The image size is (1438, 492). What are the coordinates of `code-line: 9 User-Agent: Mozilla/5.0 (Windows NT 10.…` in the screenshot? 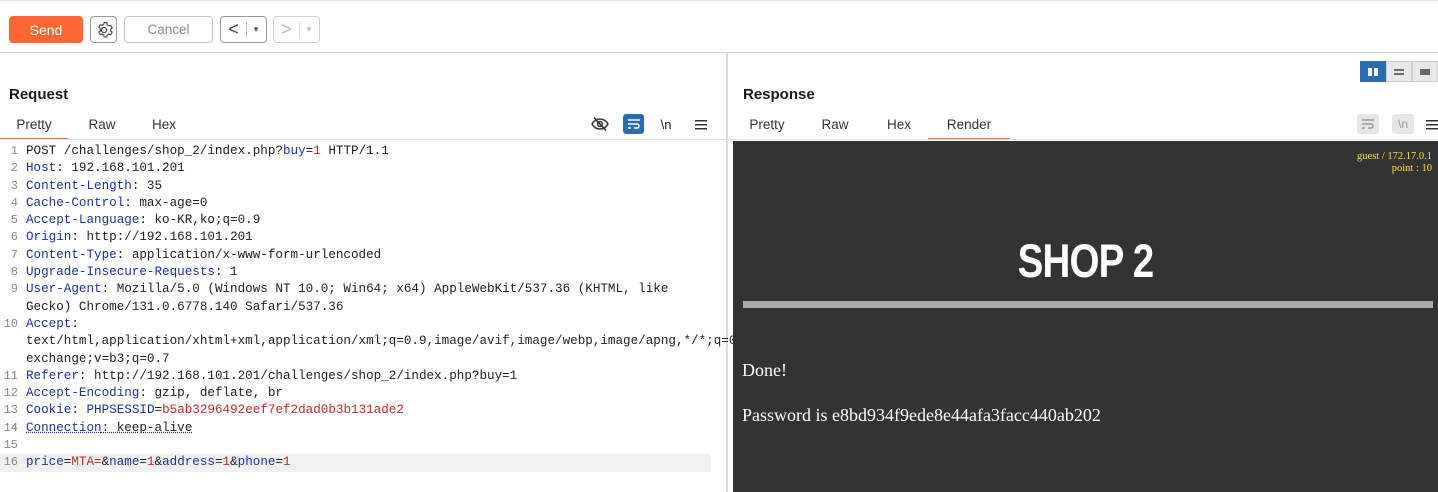 It's located at (363, 298).